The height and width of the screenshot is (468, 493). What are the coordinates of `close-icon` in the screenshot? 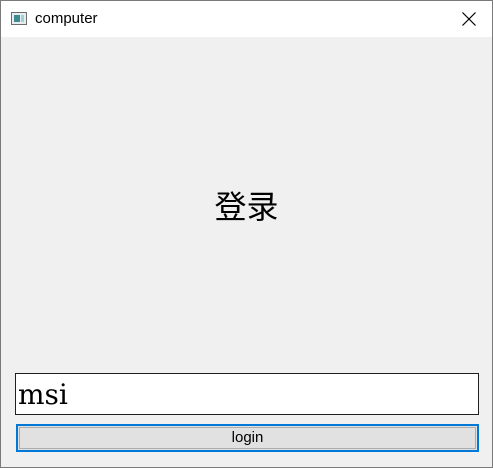 It's located at (469, 19).